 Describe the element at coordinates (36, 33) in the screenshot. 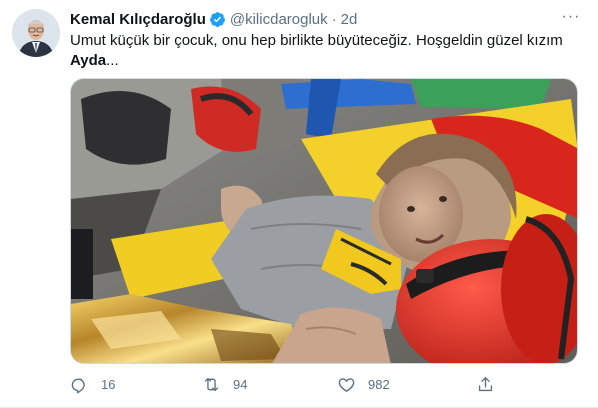

I see `author-avatar` at that location.